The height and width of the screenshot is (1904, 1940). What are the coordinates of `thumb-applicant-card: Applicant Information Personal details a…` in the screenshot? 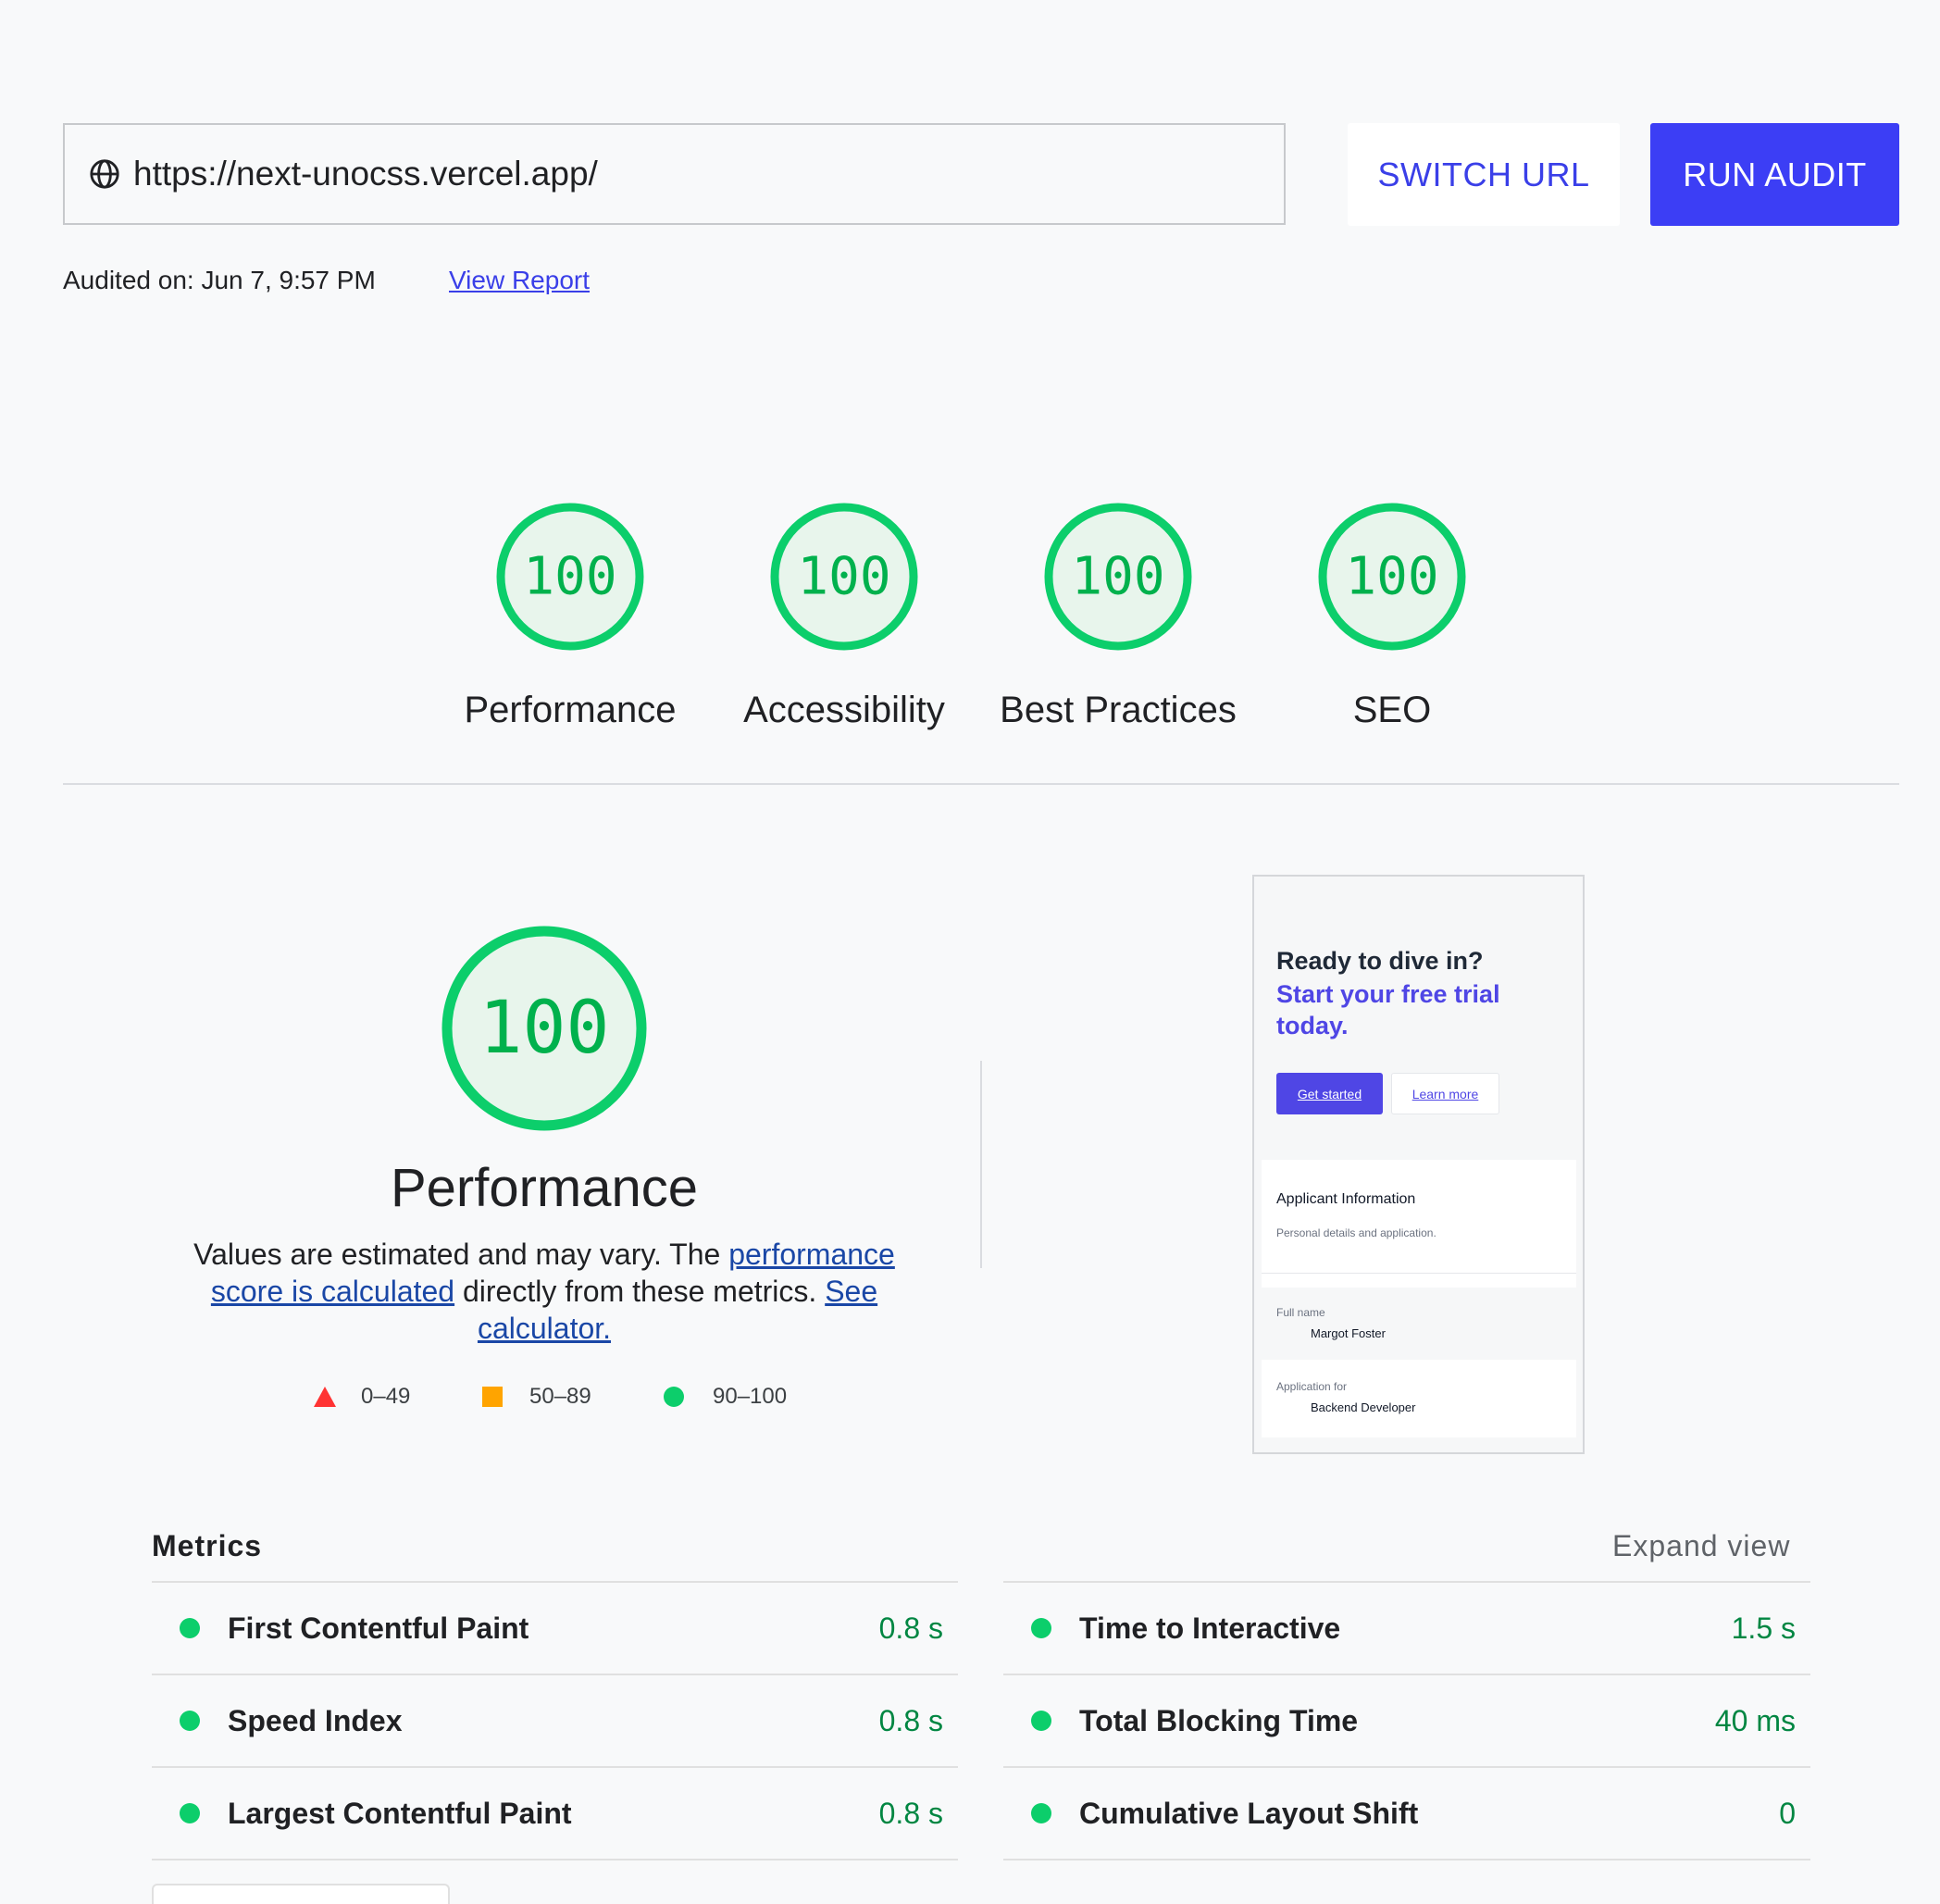 It's located at (1419, 1298).